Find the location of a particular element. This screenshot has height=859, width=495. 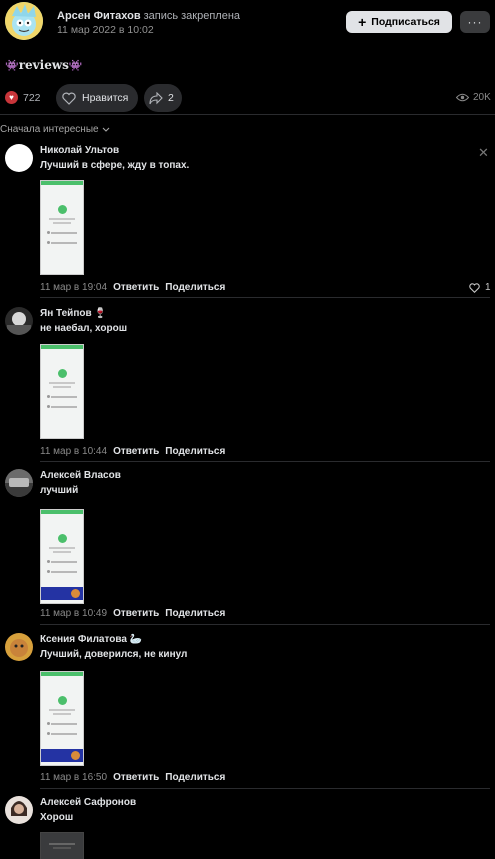

comment-like-button: 1 is located at coordinates (480, 287).